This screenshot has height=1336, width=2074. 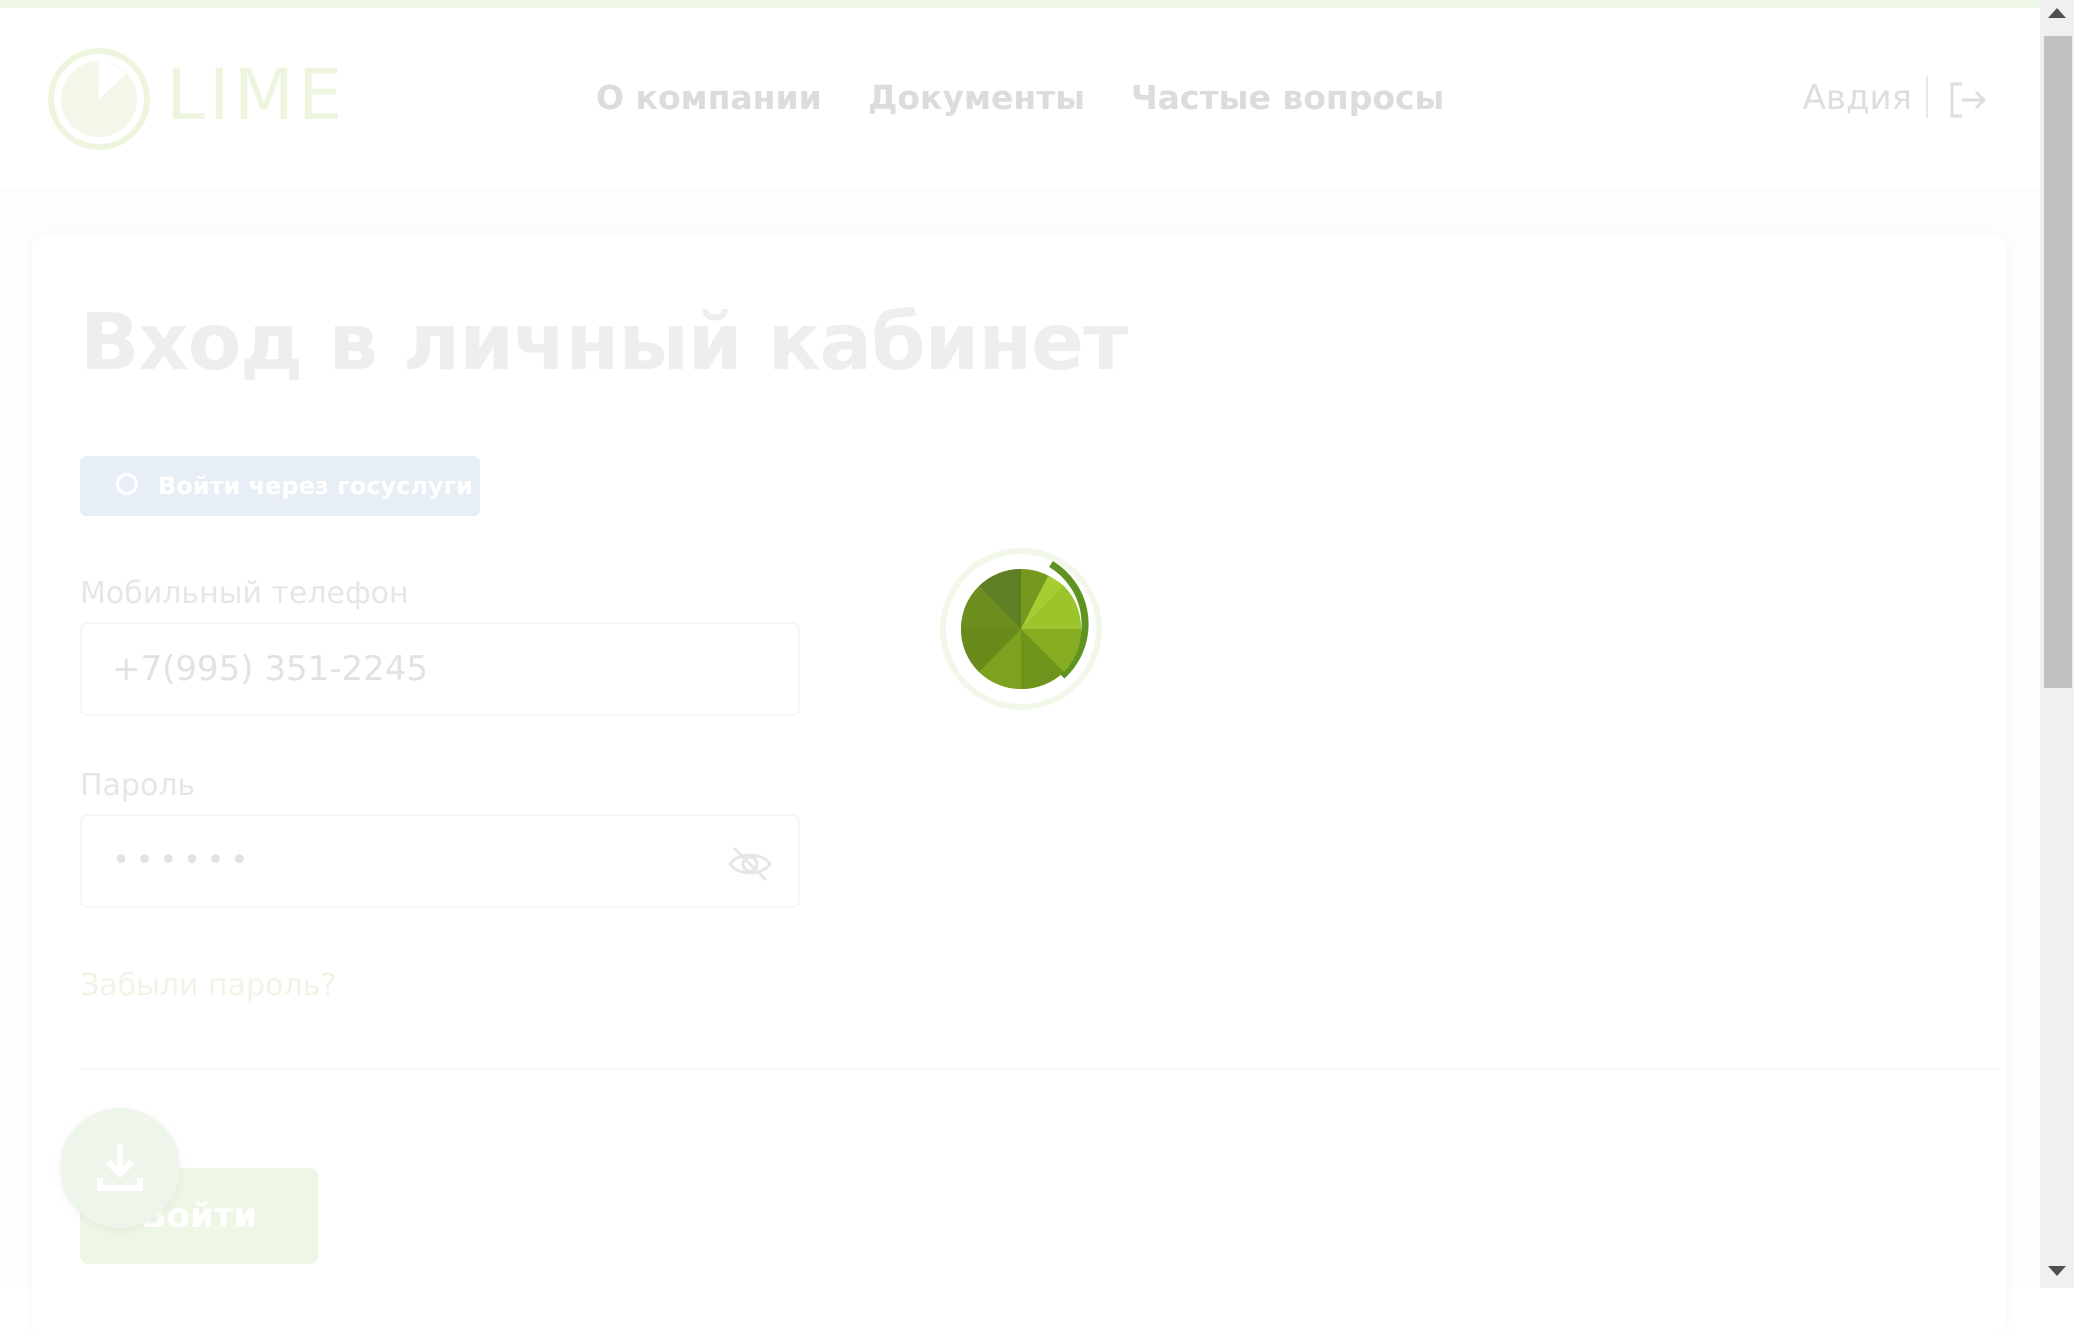 I want to click on nav-documents: Документы, so click(x=976, y=97).